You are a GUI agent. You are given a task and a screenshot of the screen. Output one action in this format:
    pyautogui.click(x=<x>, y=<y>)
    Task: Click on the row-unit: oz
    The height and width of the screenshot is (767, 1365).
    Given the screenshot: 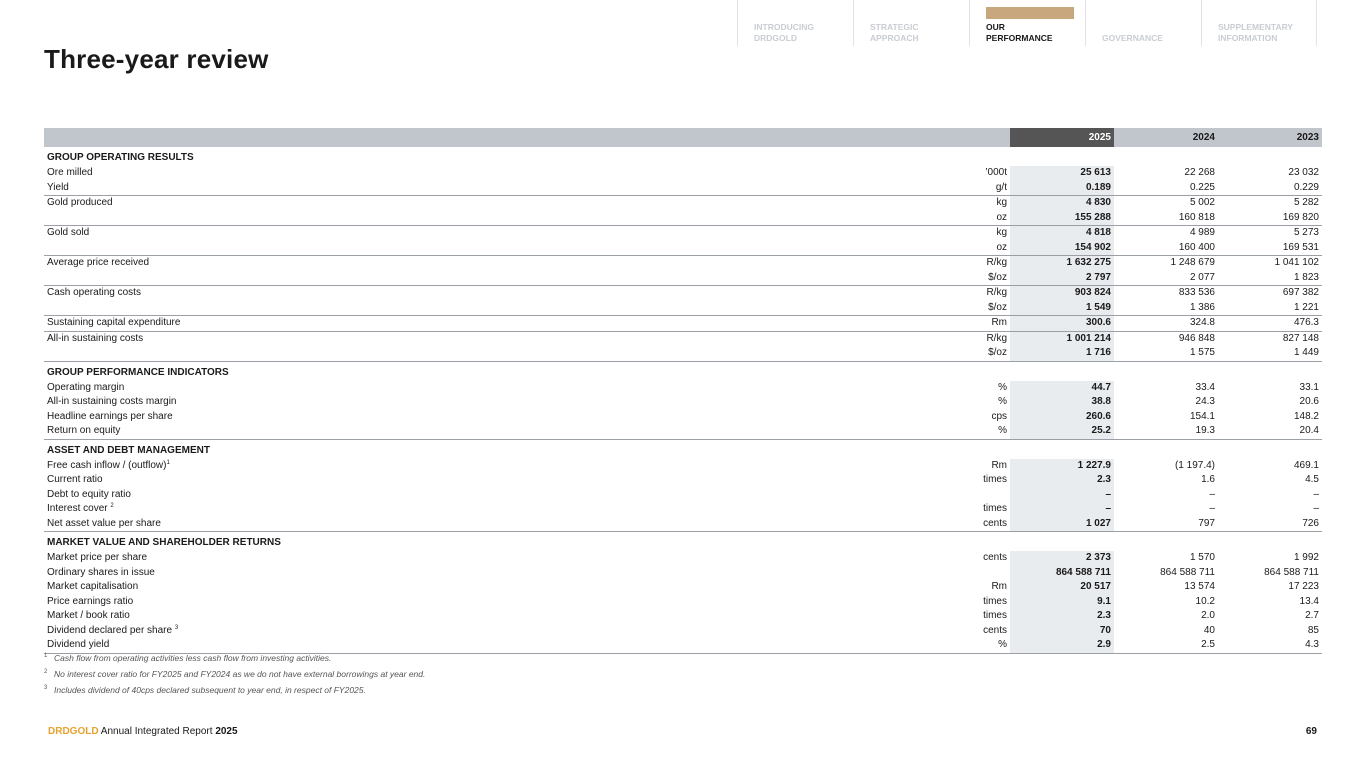 What is the action you would take?
    pyautogui.click(x=958, y=248)
    